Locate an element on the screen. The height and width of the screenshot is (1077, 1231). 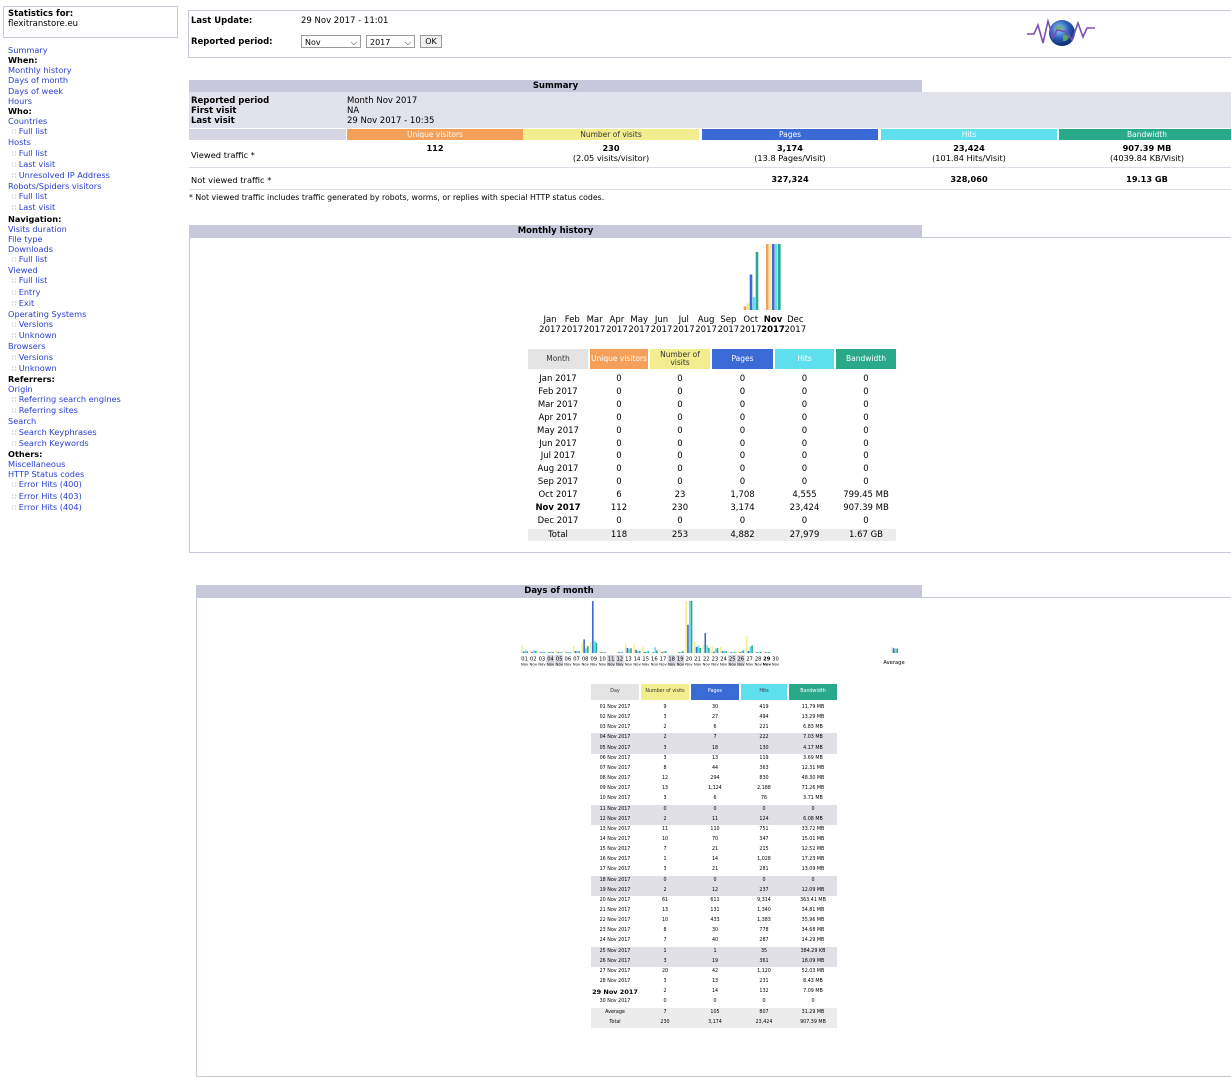
menu-label: Referring sites is located at coordinates (48, 410).